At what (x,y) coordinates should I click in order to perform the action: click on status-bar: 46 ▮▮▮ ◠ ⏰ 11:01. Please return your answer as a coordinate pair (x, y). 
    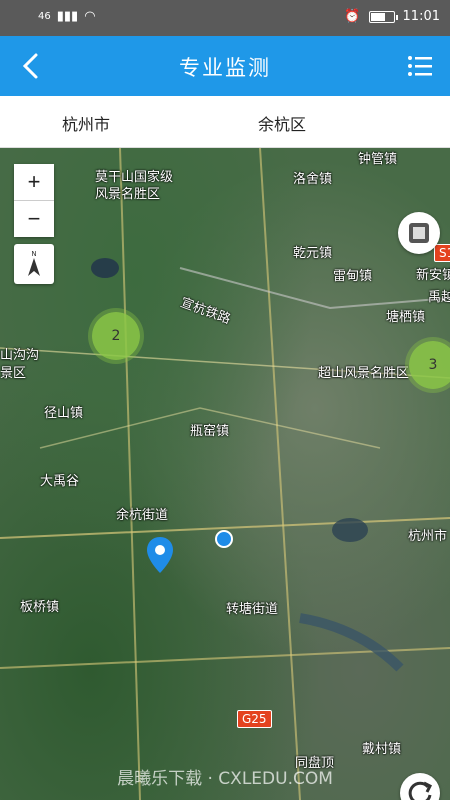
    Looking at the image, I should click on (225, 18).